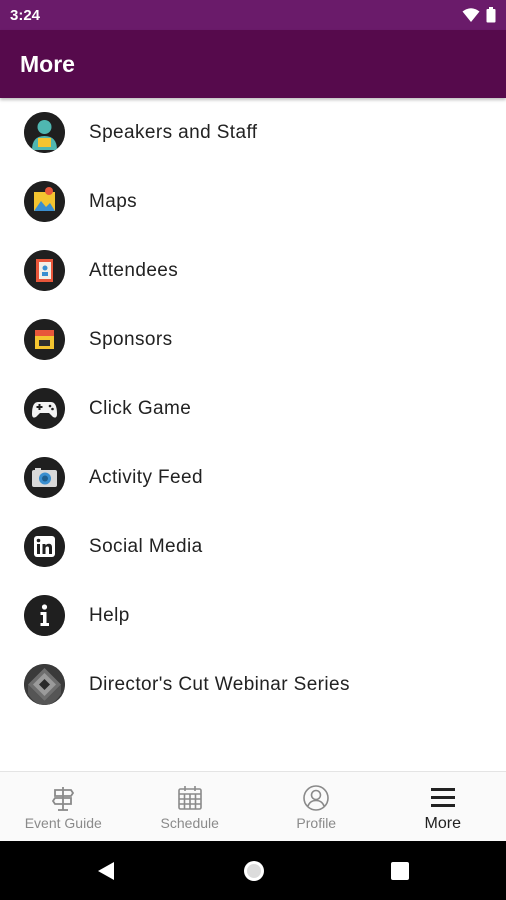  Describe the element at coordinates (253, 615) in the screenshot. I see `menu-item-help: Help` at that location.